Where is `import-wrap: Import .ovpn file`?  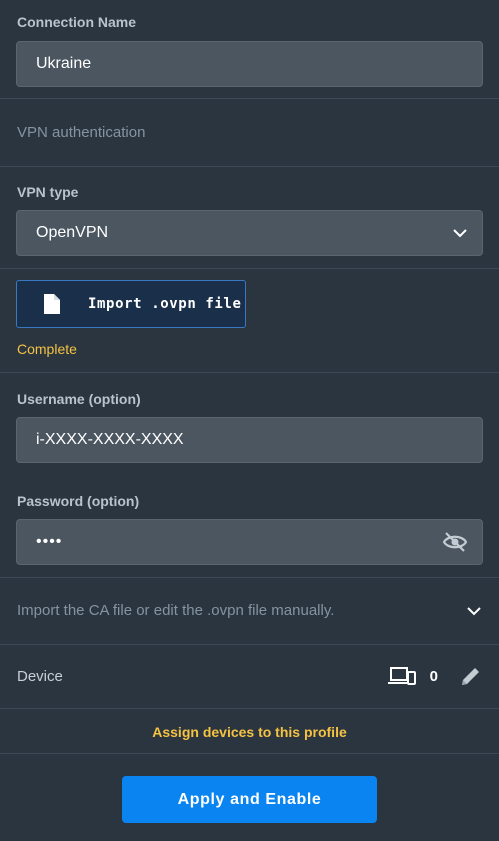
import-wrap: Import .ovpn file is located at coordinates (249, 304).